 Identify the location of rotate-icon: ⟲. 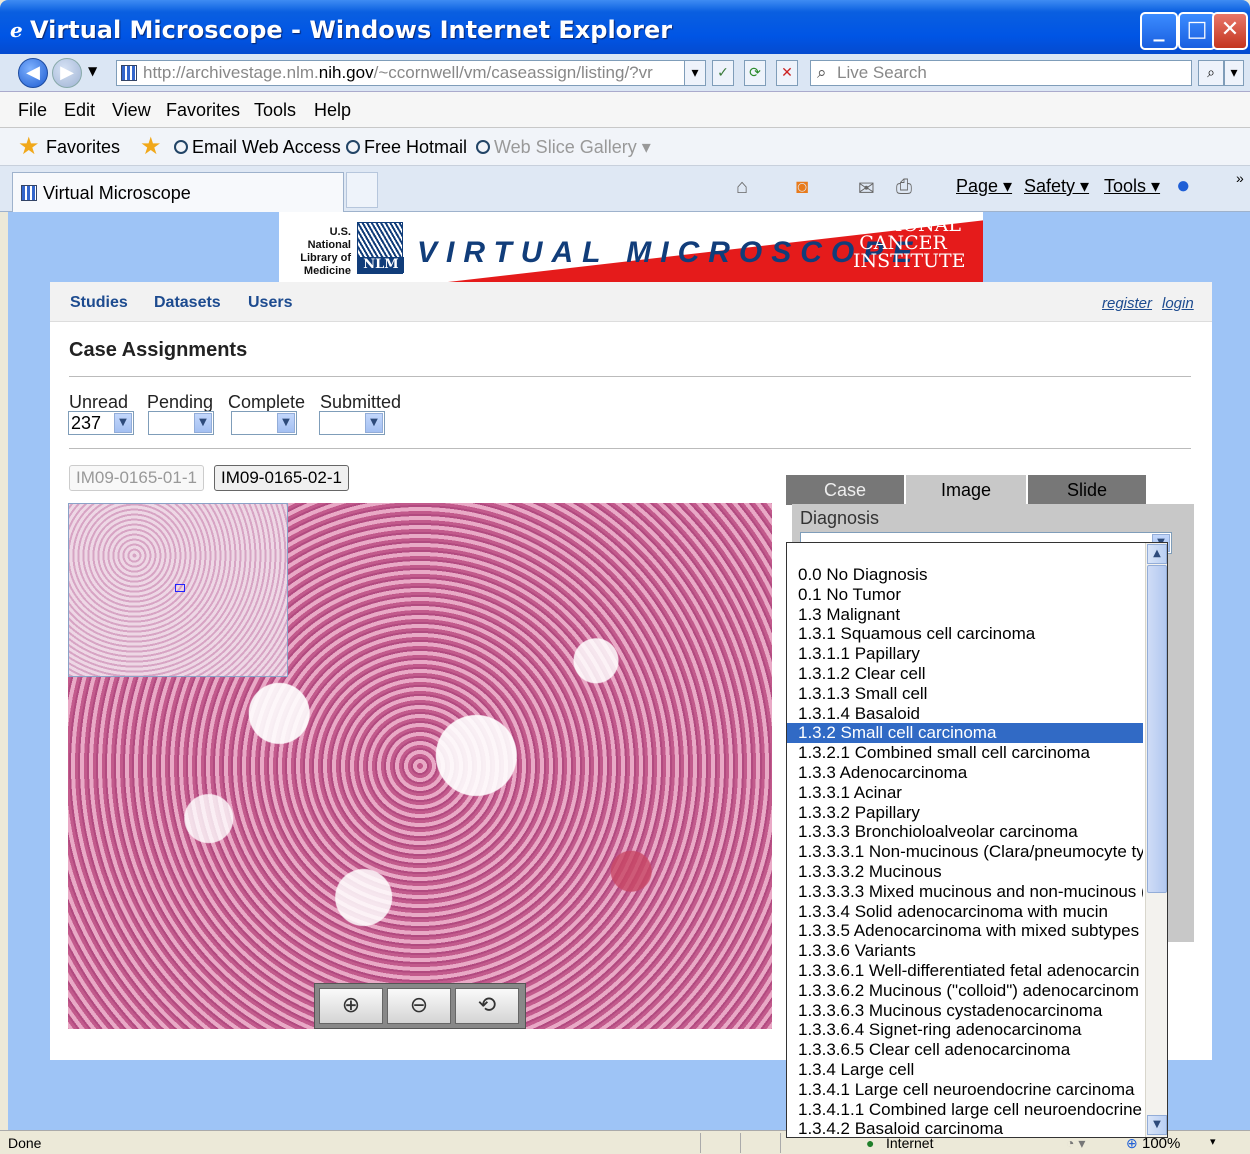
(487, 1006).